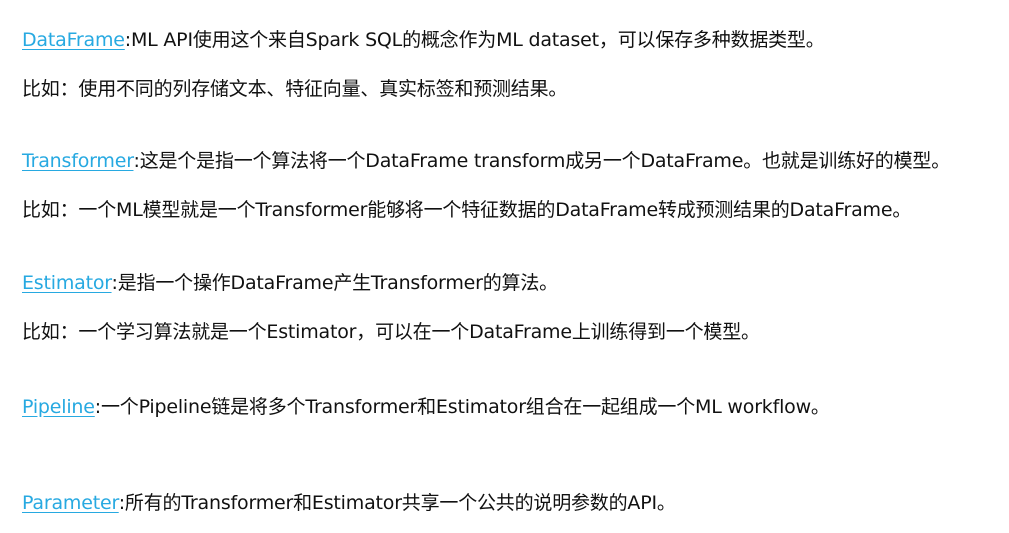  I want to click on transformer-link: Transformer, so click(78, 161).